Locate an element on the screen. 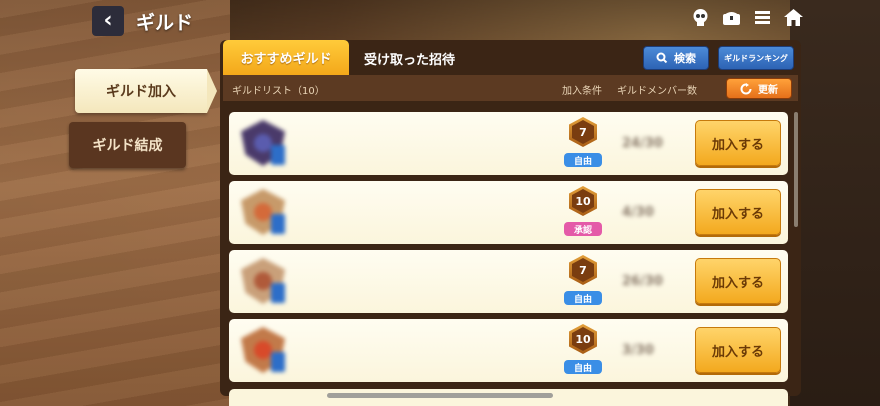 This screenshot has height=406, width=880. back-button: ‹ is located at coordinates (108, 21).